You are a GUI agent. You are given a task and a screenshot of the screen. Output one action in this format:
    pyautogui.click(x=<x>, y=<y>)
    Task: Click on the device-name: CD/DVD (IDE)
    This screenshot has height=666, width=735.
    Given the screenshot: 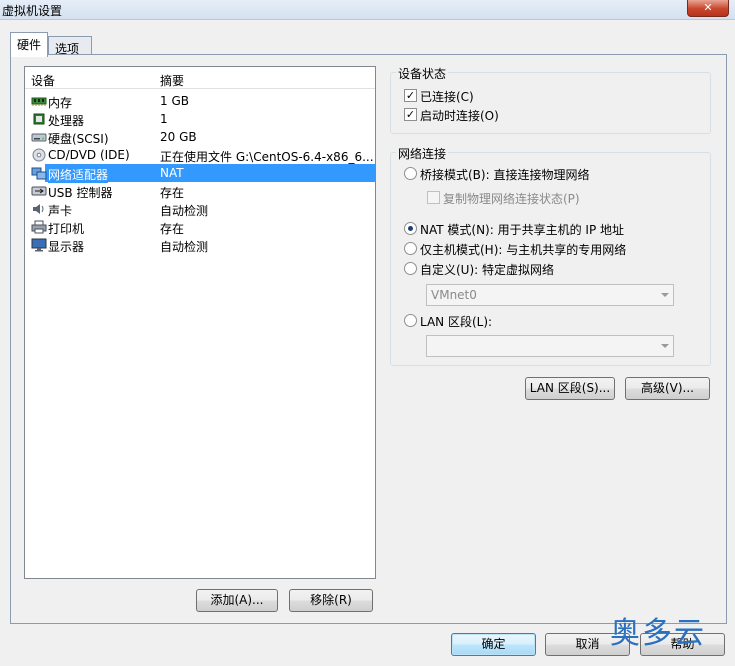 What is the action you would take?
    pyautogui.click(x=89, y=155)
    